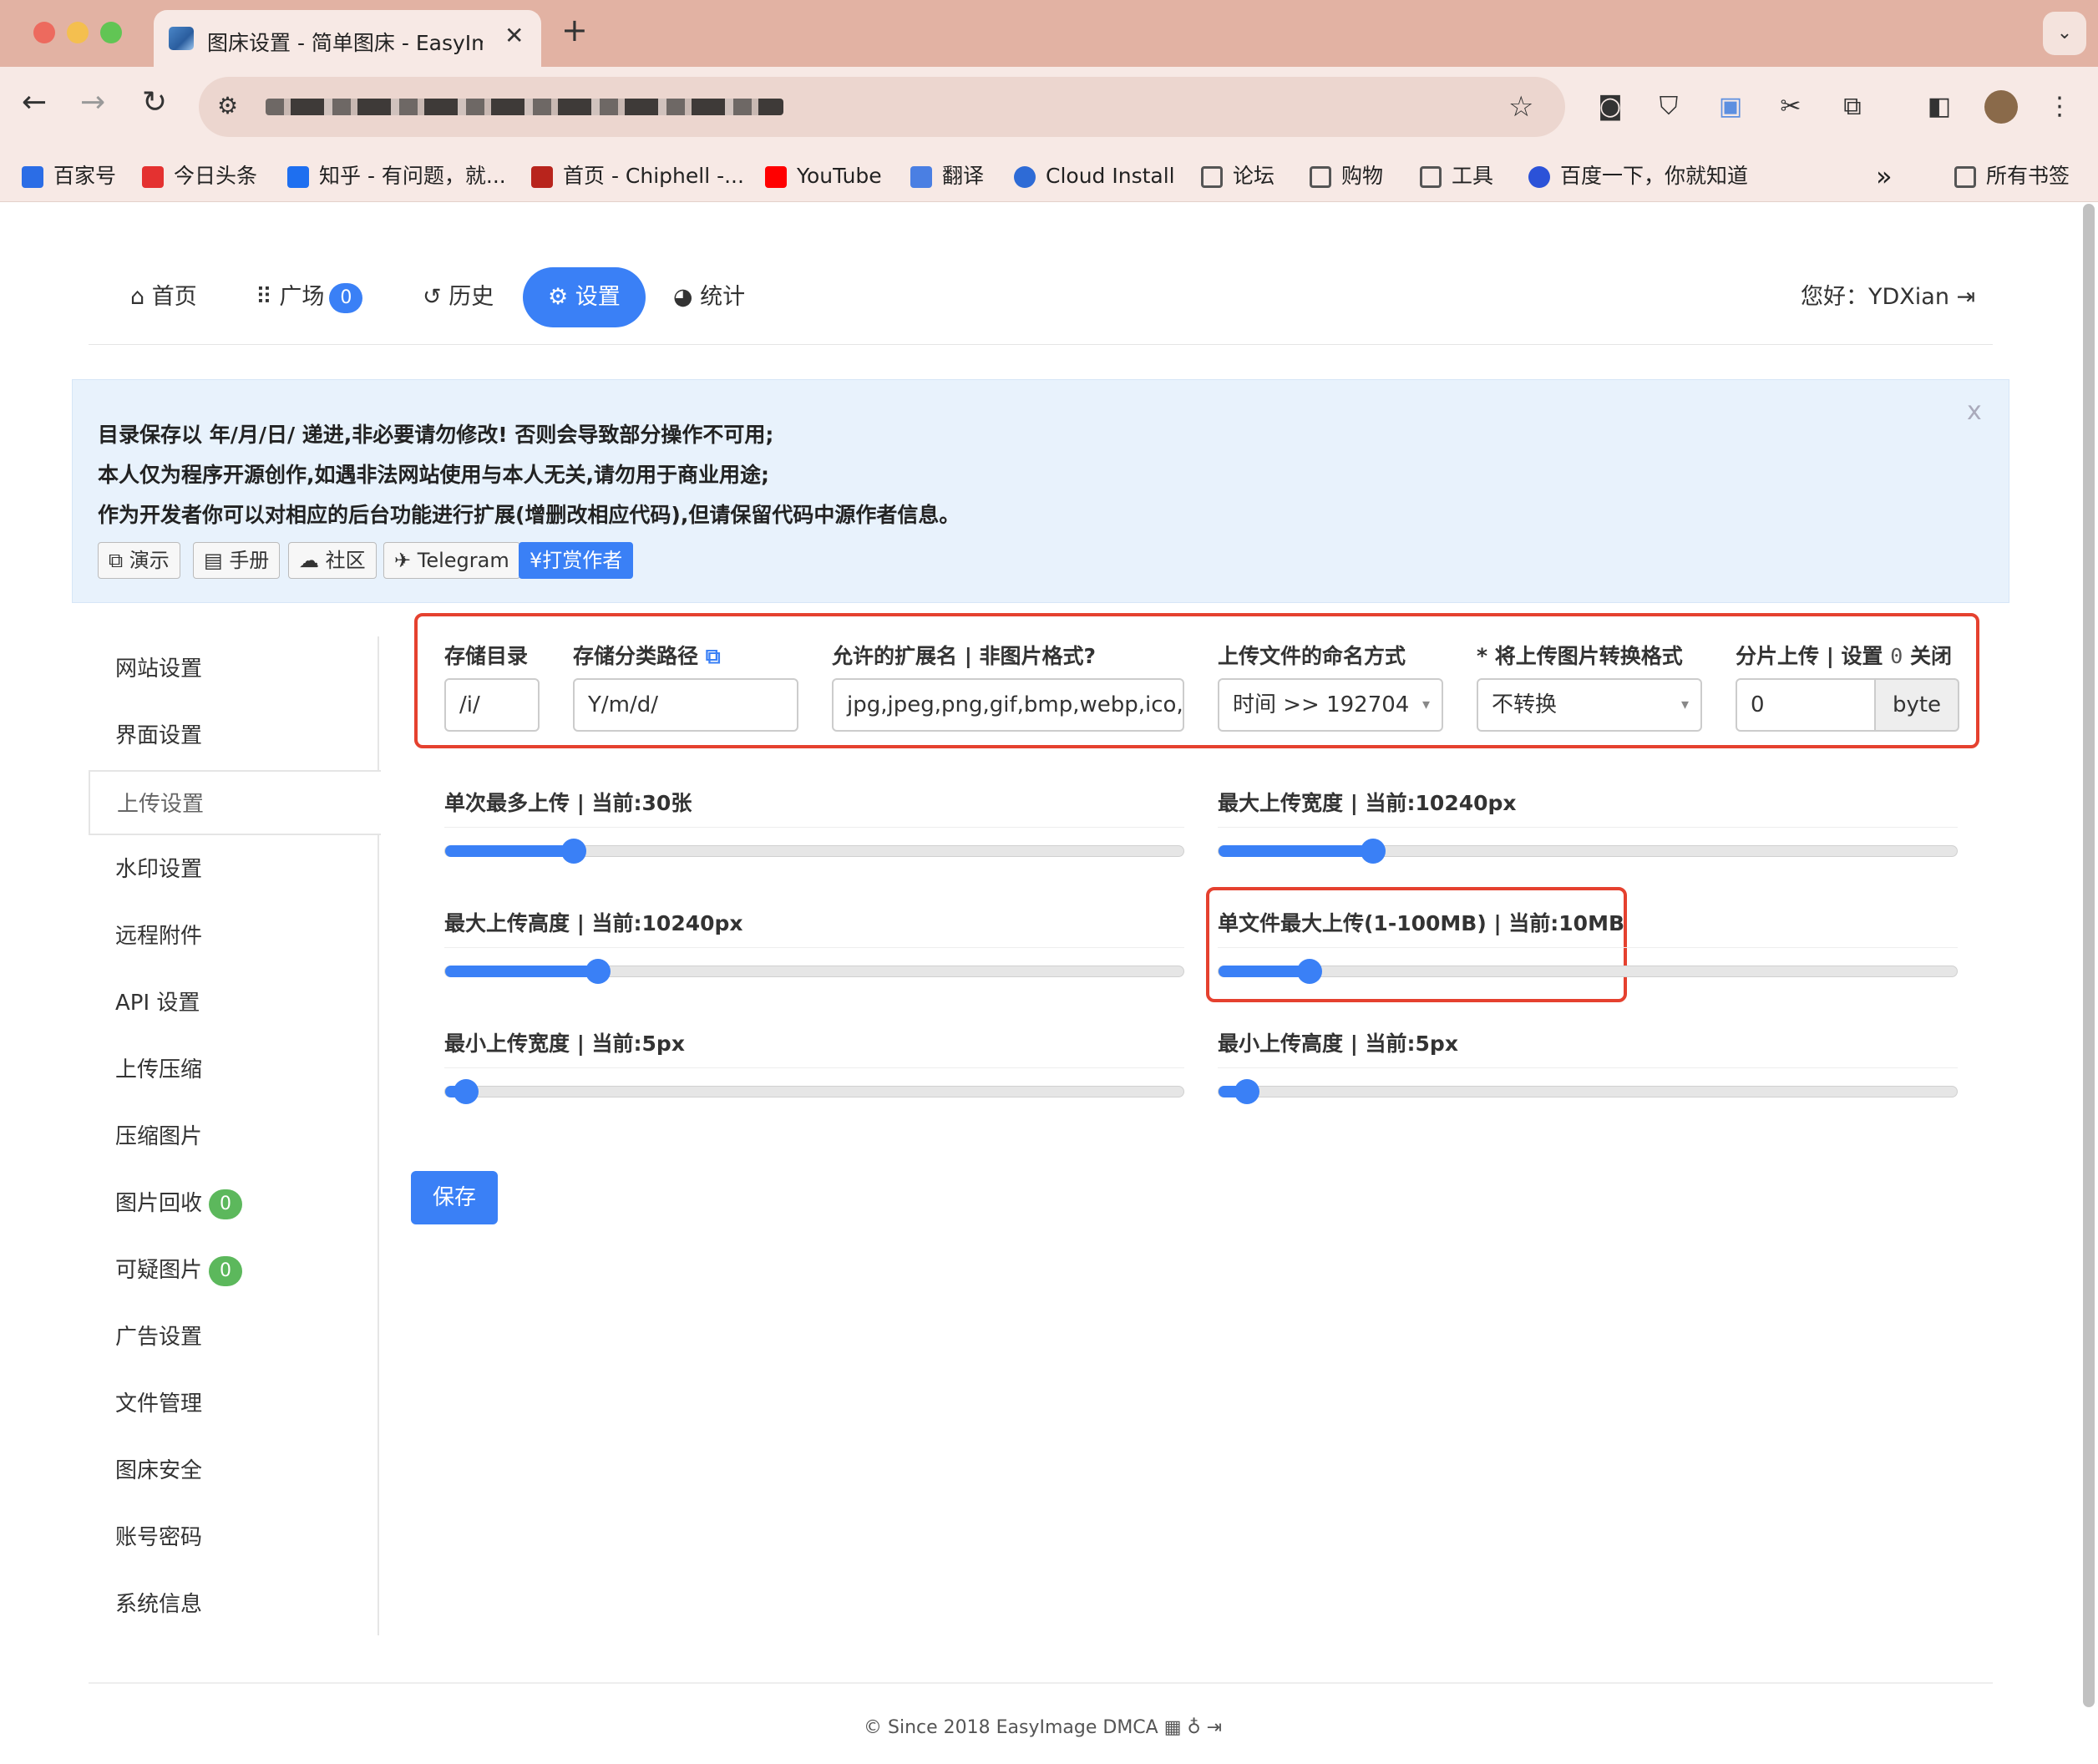  I want to click on cloud-icon, so click(1025, 177).